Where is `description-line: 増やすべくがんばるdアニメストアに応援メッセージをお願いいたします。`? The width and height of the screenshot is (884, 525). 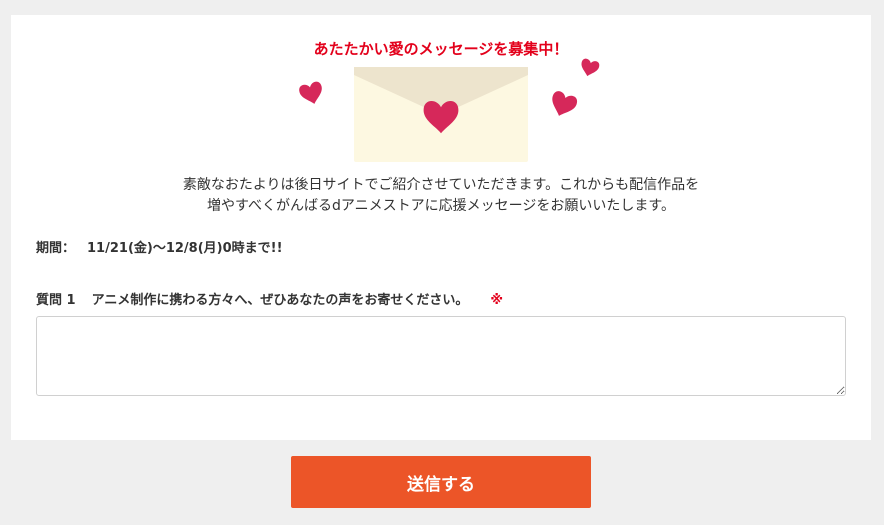
description-line: 増やすべくがんばるdアニメストアに応援メッセージをお願いいたします。 is located at coordinates (441, 206).